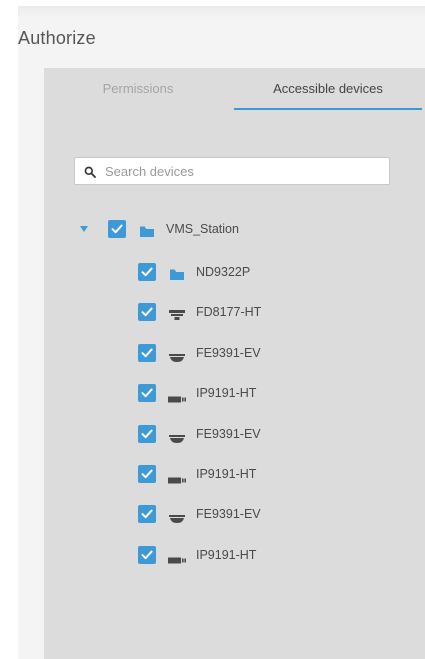 This screenshot has height=659, width=425. What do you see at coordinates (328, 89) in the screenshot?
I see `tab-accessible-devices: Accessible devices` at bounding box center [328, 89].